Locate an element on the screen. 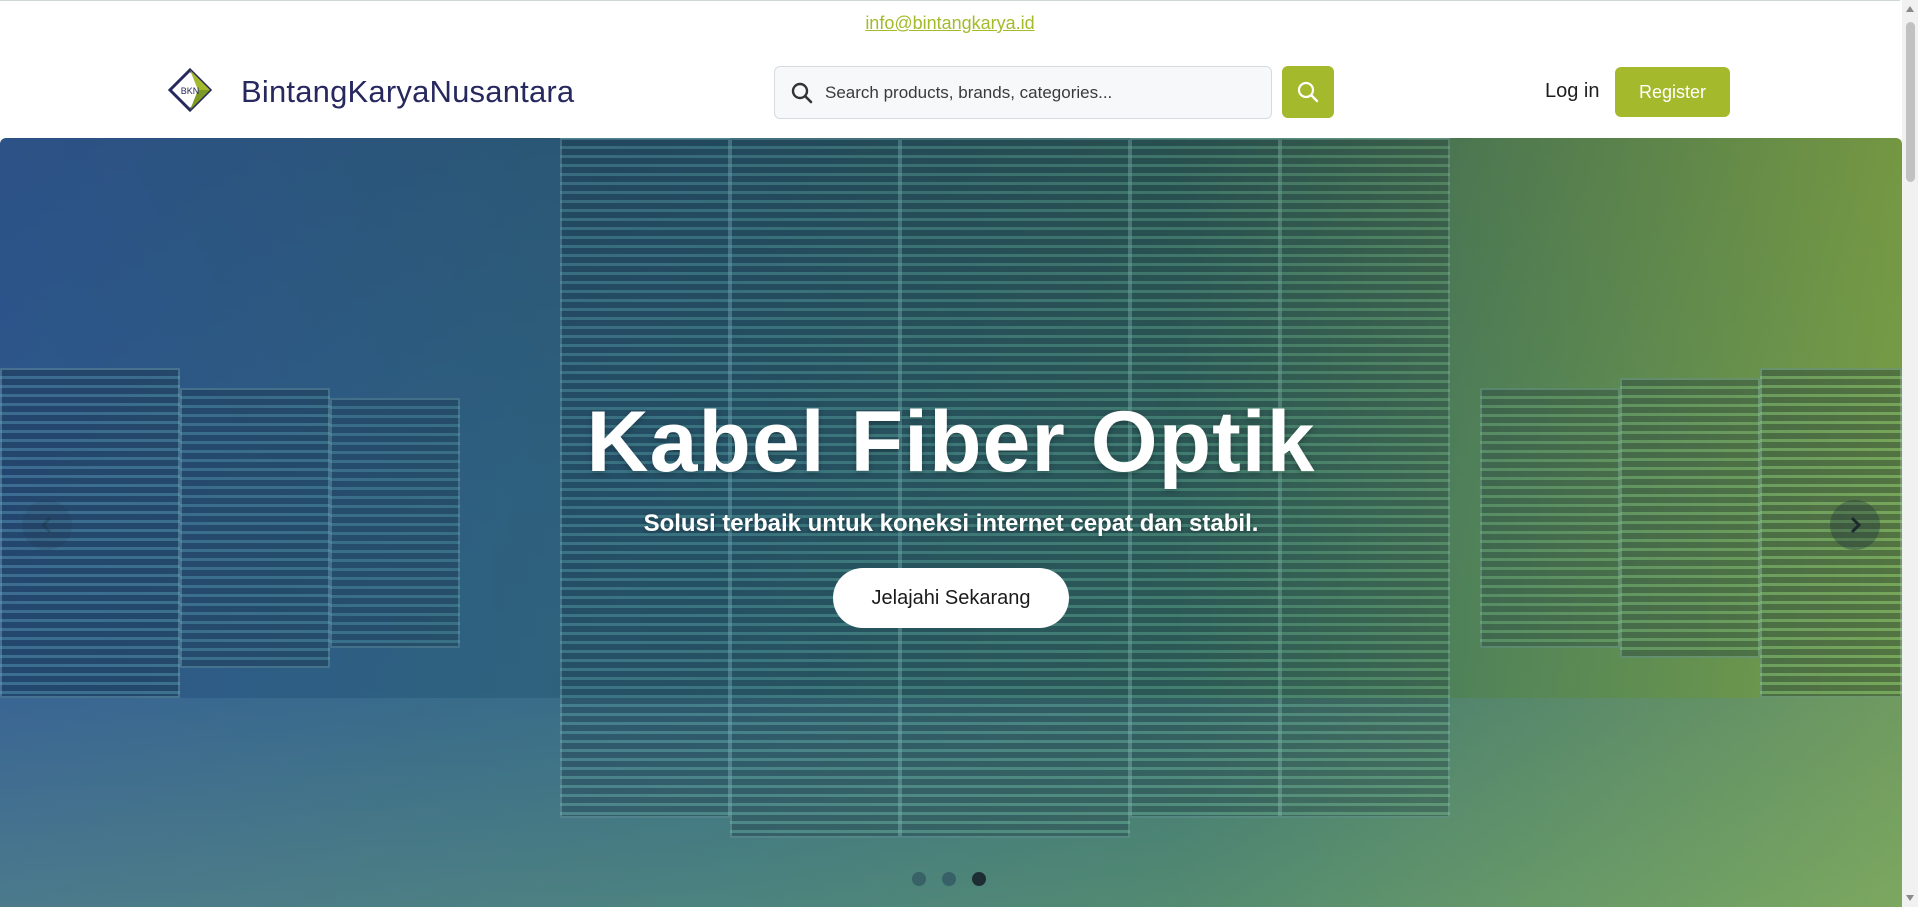 This screenshot has width=1918, height=907. carousel-indicators is located at coordinates (952, 880).